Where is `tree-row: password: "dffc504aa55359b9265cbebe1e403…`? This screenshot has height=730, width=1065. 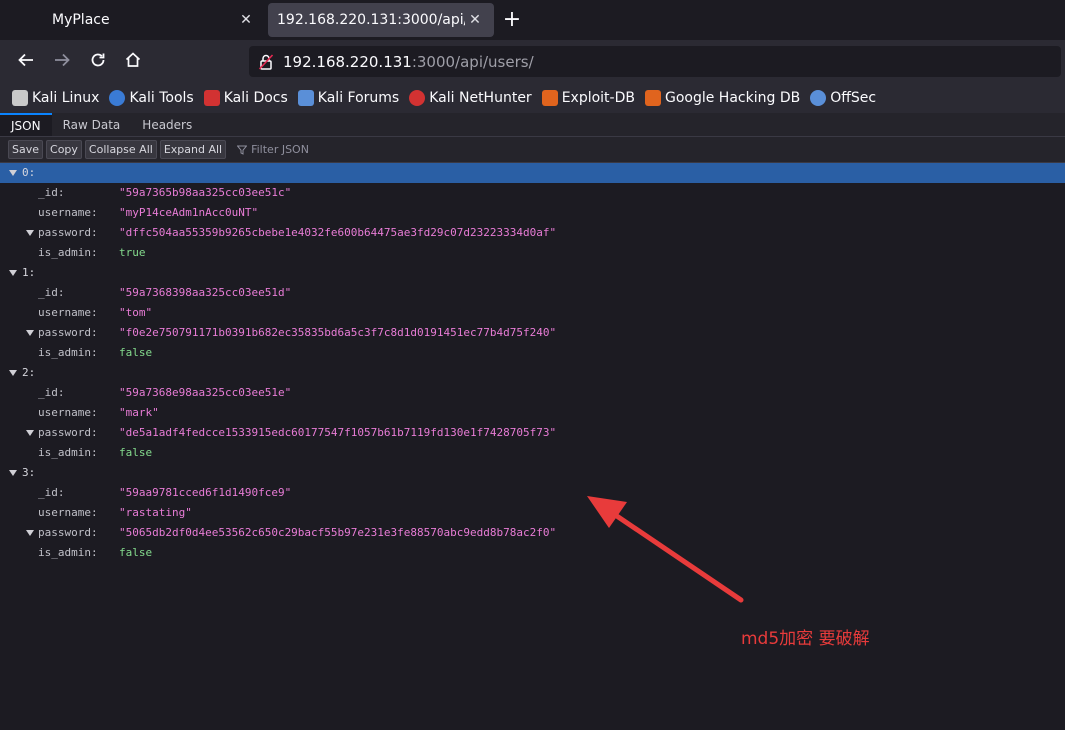
tree-row: password: "dffc504aa55359b9265cbebe1e403… is located at coordinates (532, 233).